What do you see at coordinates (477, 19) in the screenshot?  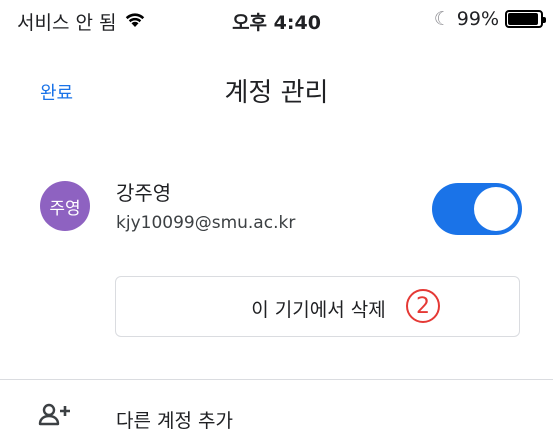 I see `battery-percent: 99%` at bounding box center [477, 19].